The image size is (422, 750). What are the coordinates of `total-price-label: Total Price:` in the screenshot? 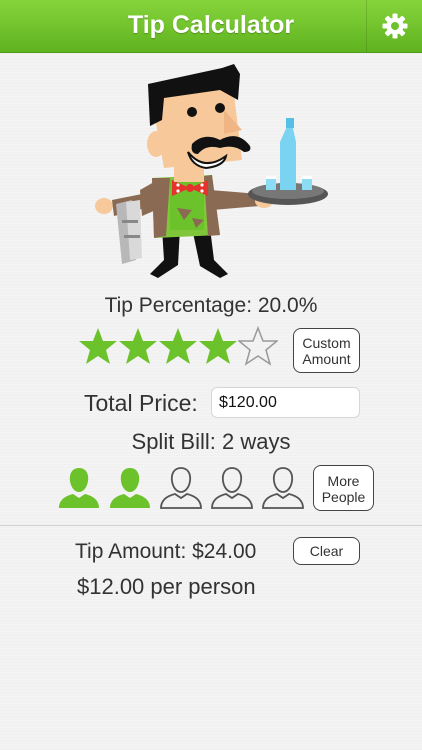 It's located at (141, 403).